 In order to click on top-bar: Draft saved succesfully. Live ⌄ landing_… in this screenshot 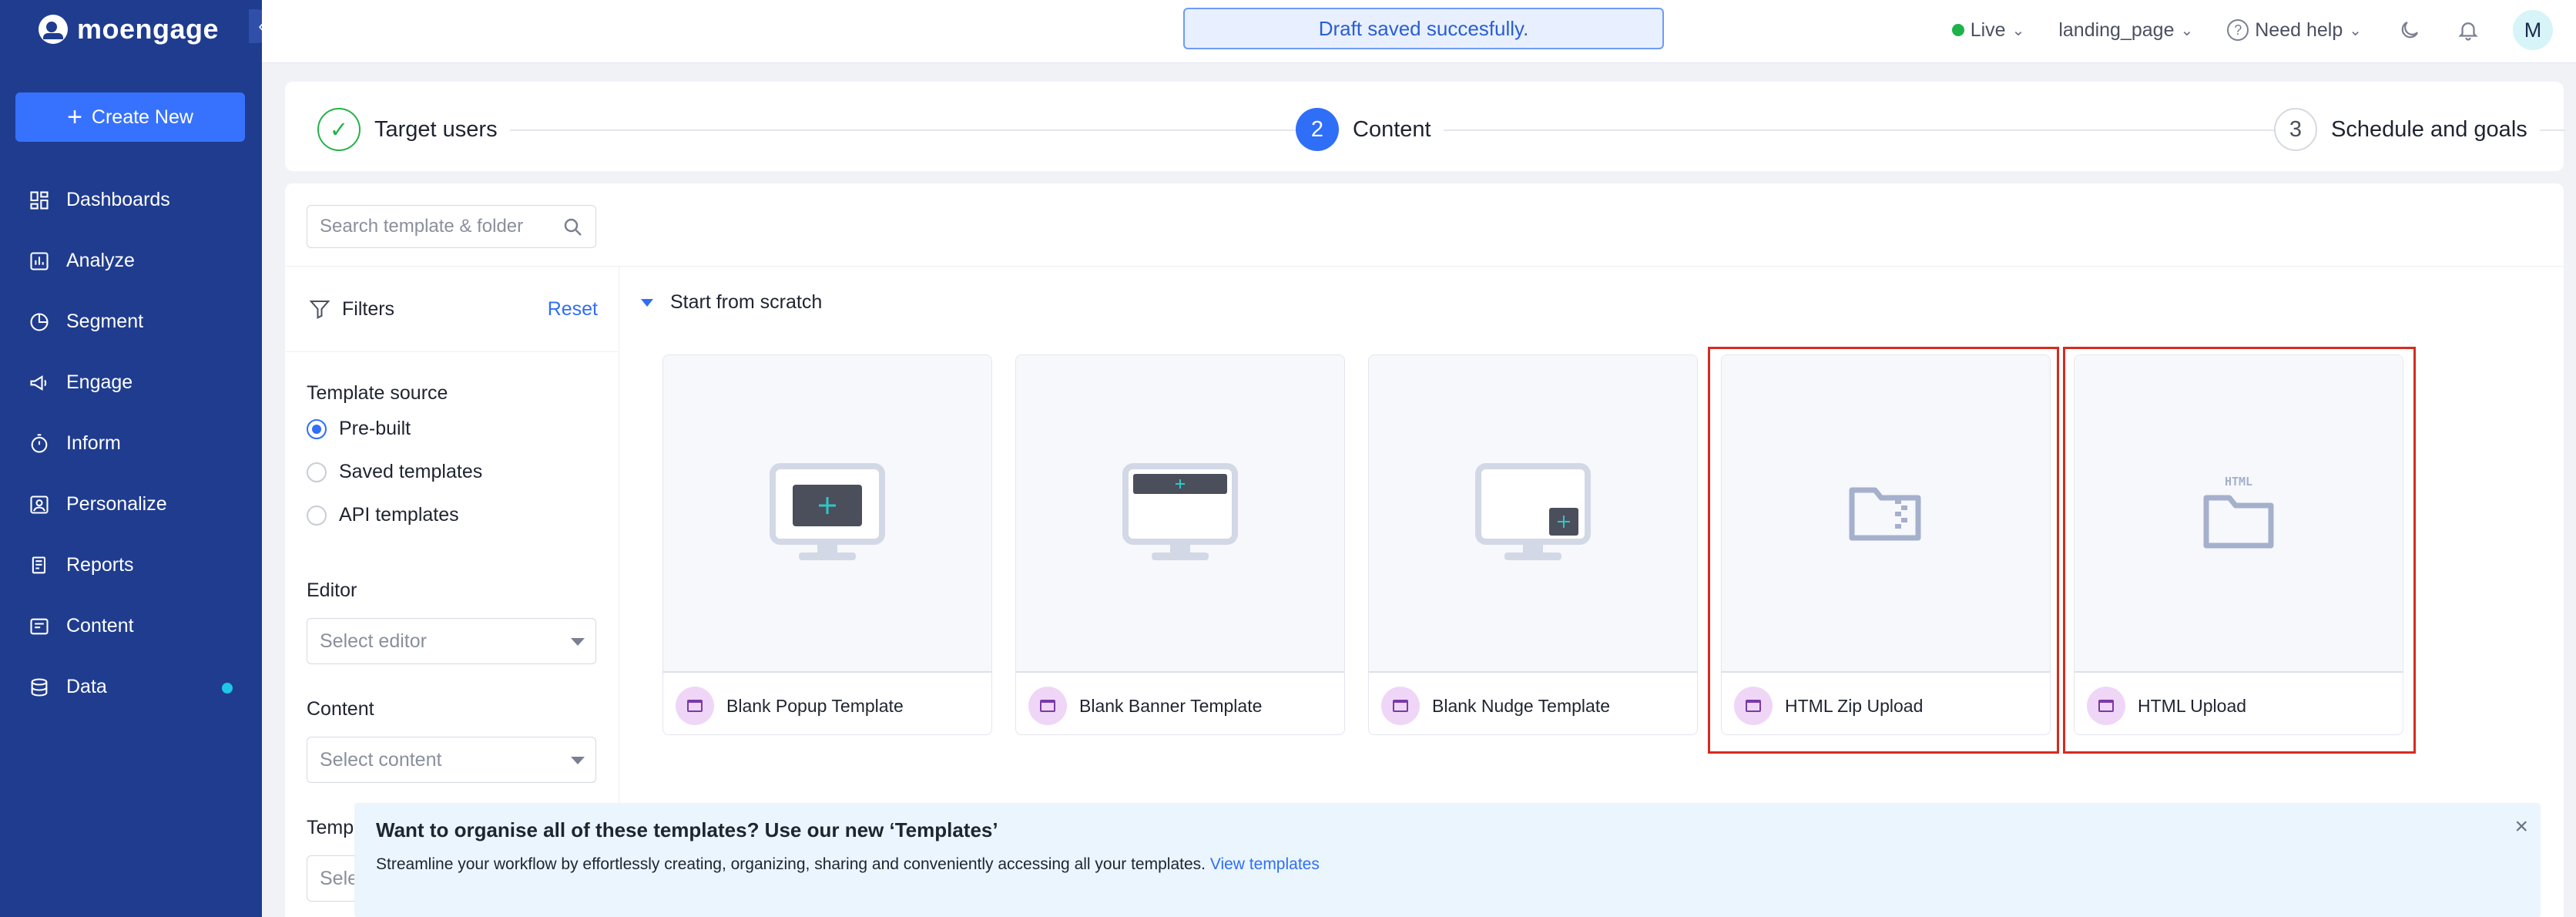, I will do `click(1419, 32)`.